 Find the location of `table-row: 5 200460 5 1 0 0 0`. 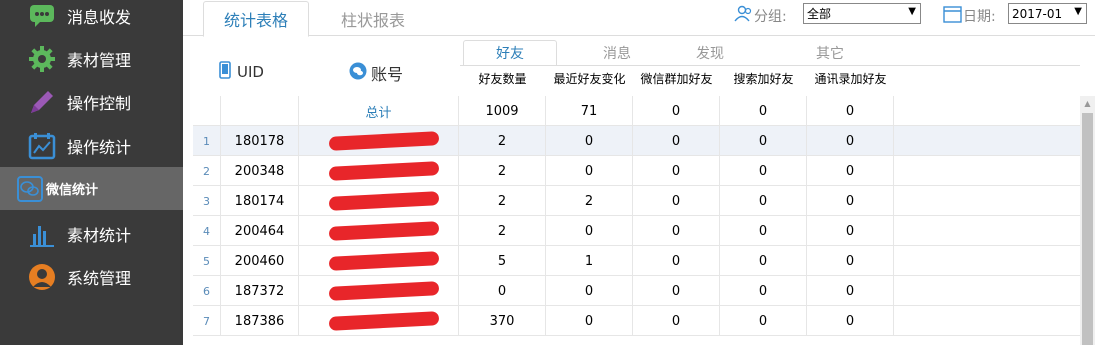

table-row: 5 200460 5 1 0 0 0 is located at coordinates (636, 261).